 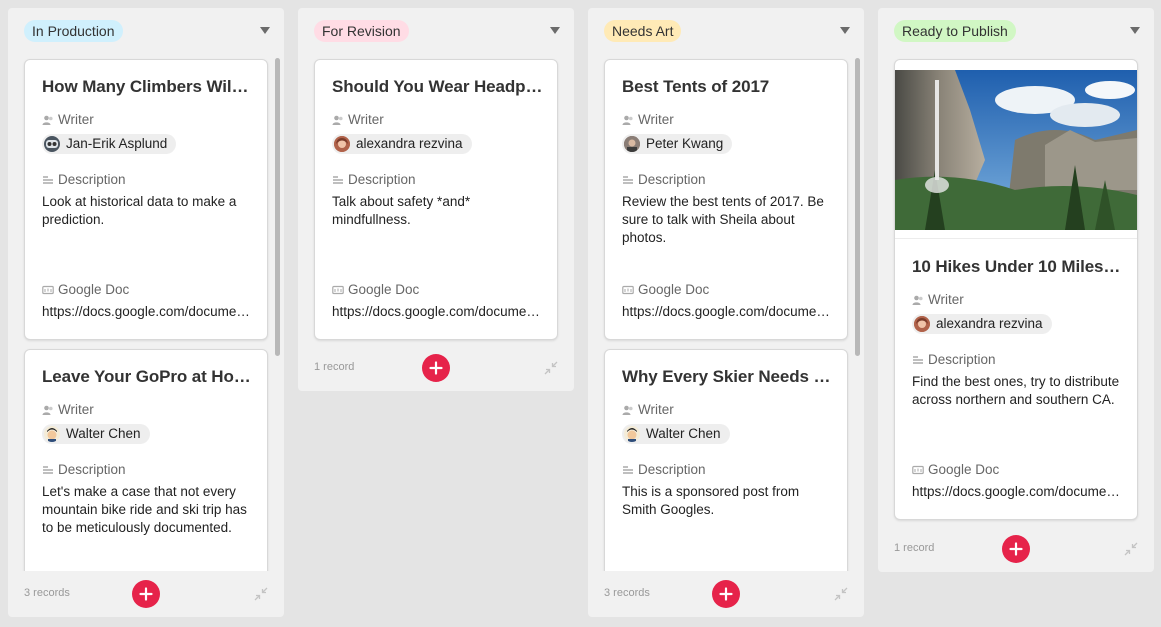 I want to click on card-title: Best Tents of 2017, so click(x=696, y=86).